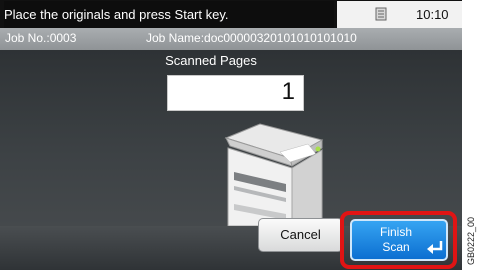 The width and height of the screenshot is (478, 270). I want to click on scanned-pages-label-text: Scanned Pages, so click(211, 60).